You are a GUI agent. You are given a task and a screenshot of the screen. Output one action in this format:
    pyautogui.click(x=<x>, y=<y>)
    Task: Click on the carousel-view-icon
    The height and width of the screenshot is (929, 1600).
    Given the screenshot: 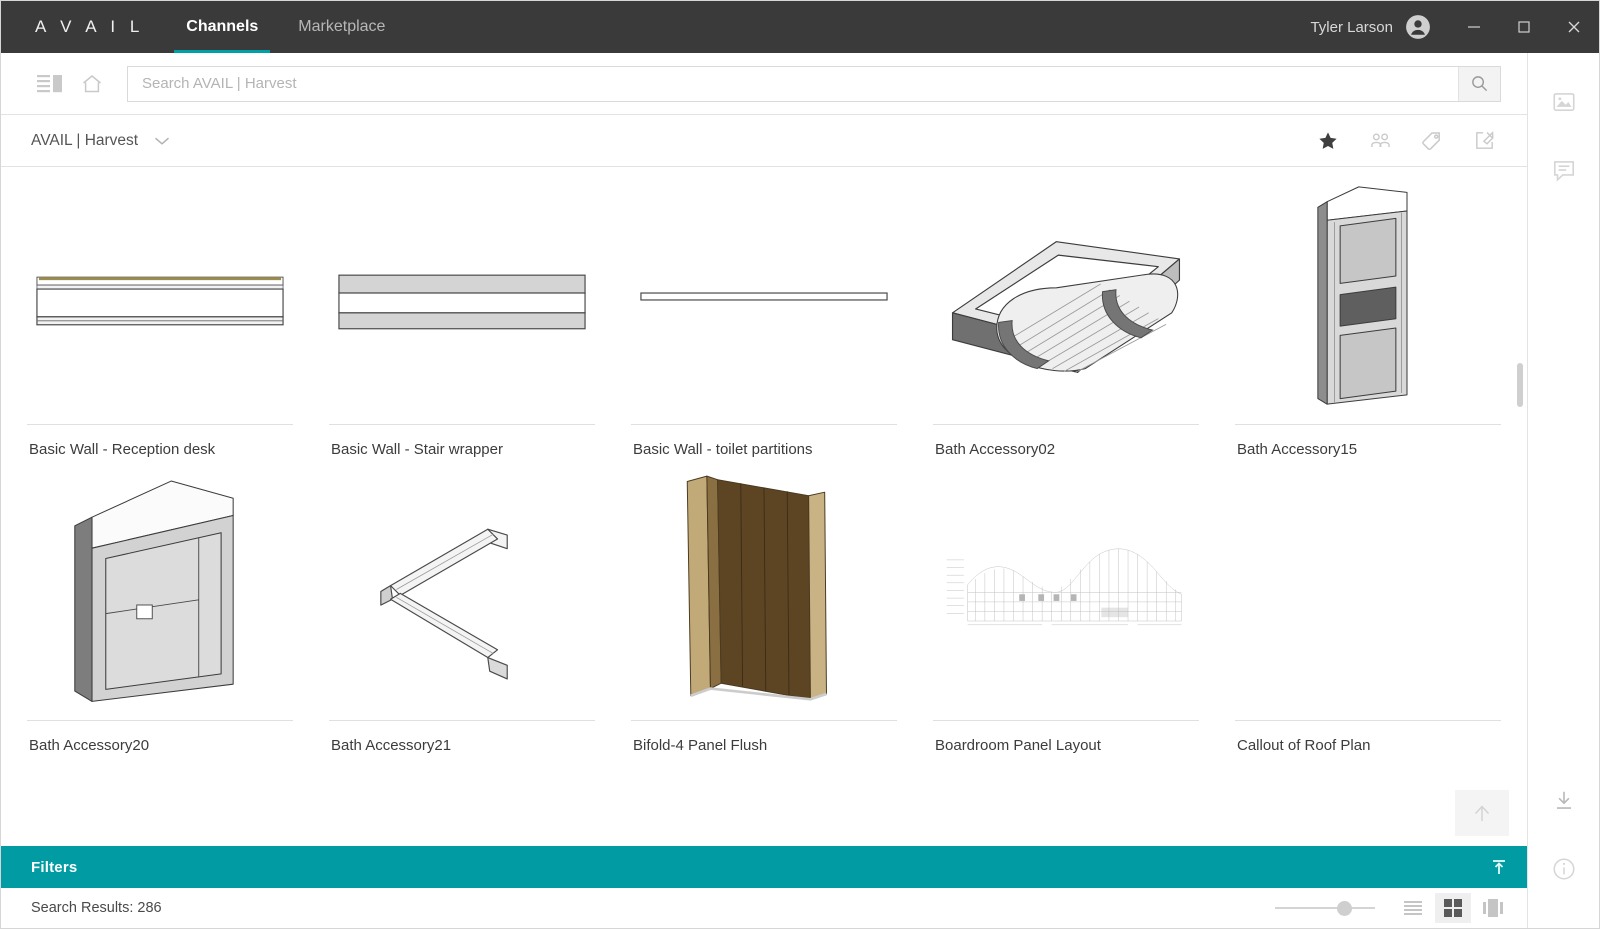 What is the action you would take?
    pyautogui.click(x=1493, y=908)
    